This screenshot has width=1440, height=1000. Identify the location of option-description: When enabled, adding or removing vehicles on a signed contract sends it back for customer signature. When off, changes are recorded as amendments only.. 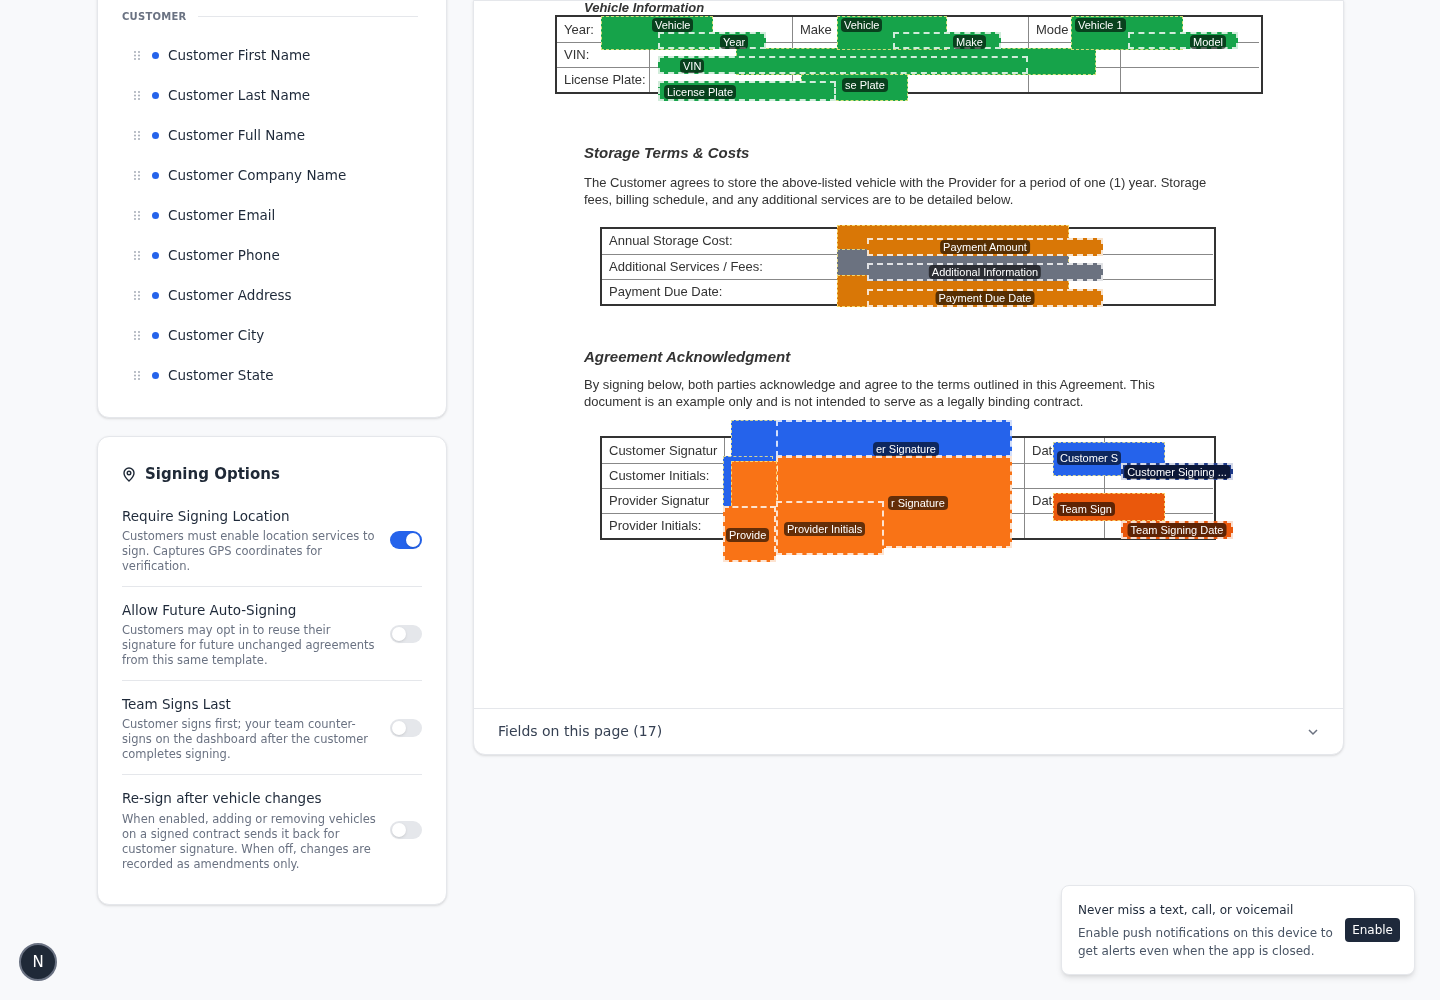
(249, 841).